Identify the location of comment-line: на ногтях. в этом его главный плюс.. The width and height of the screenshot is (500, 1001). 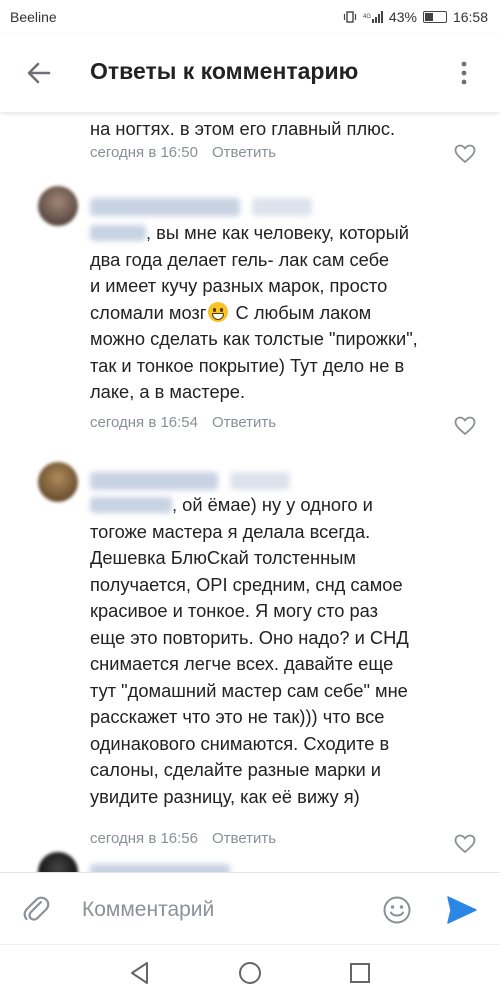
(243, 128).